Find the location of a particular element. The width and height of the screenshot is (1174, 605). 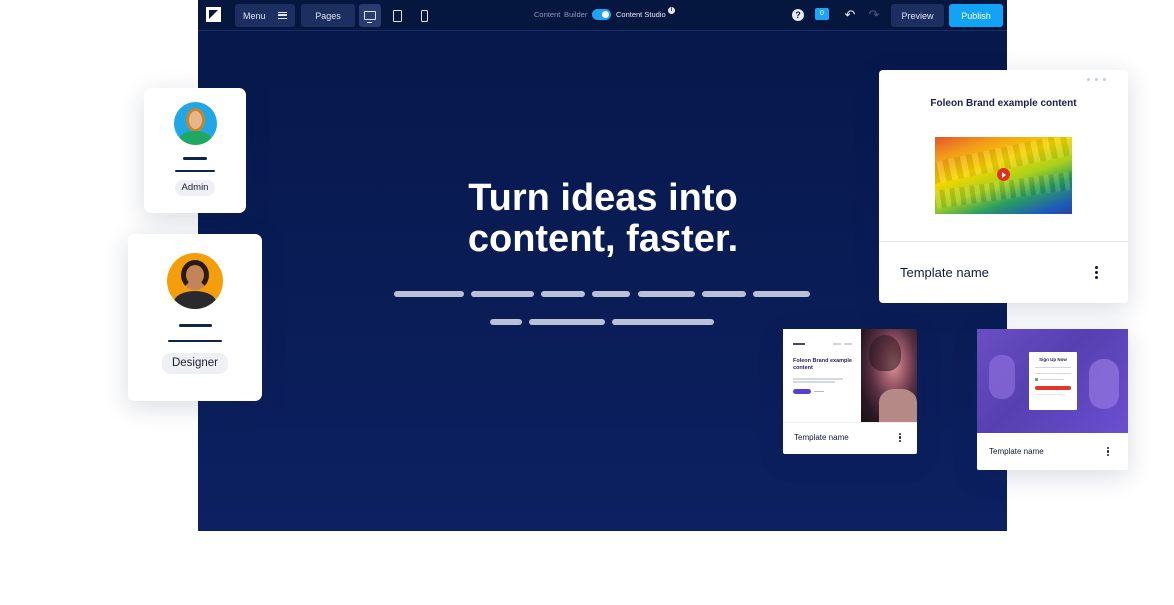

user-card-admin: Admin is located at coordinates (195, 150).